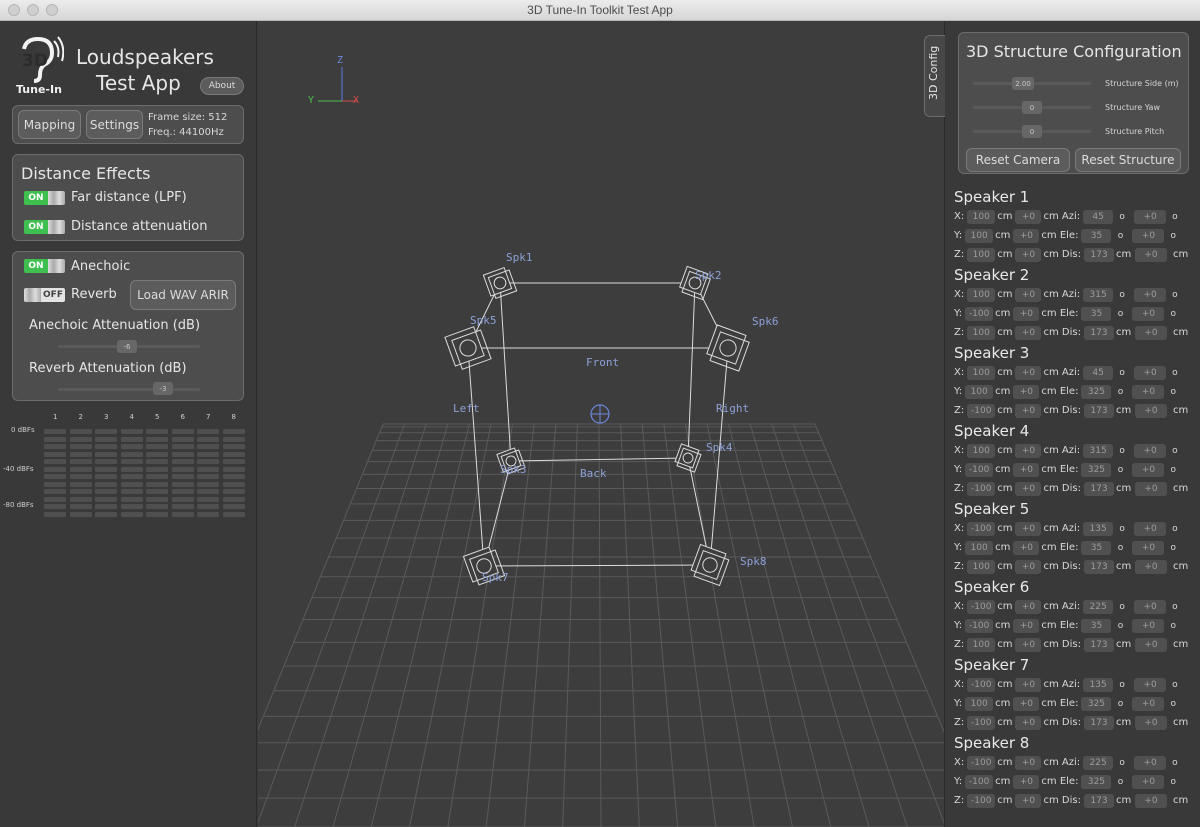  What do you see at coordinates (981, 488) in the screenshot?
I see `speaker-4-z-input: -100` at bounding box center [981, 488].